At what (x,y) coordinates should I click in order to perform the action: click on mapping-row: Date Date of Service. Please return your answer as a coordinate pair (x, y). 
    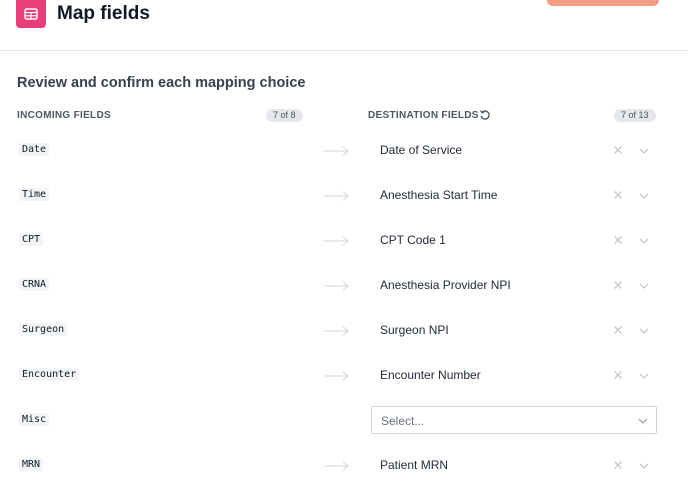
    Looking at the image, I should click on (344, 151).